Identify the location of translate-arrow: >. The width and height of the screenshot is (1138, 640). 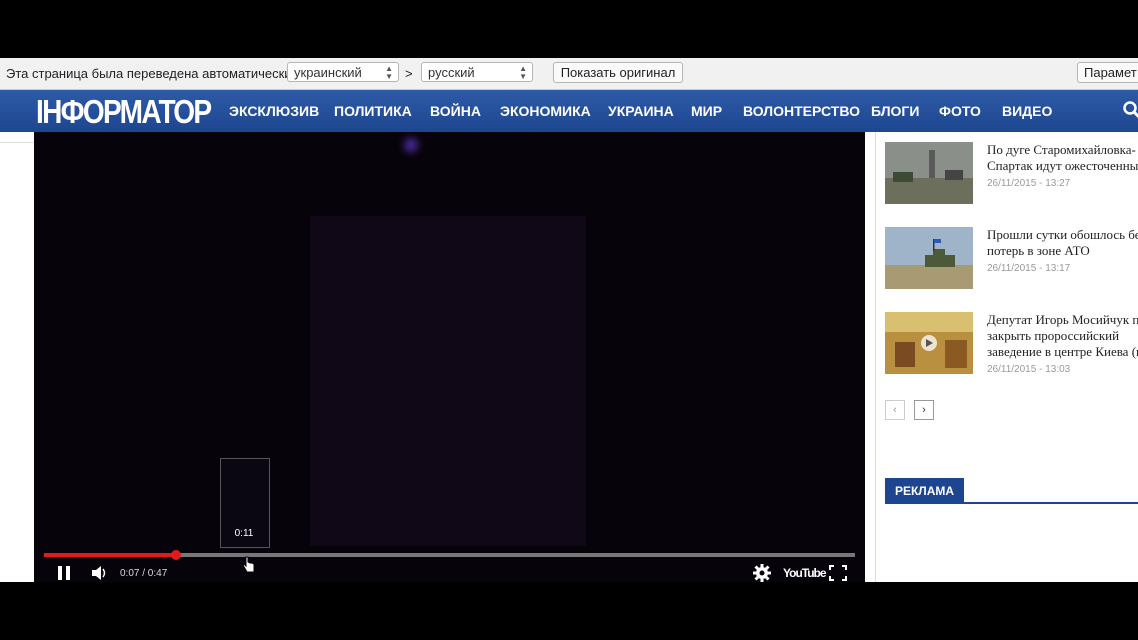
(409, 73).